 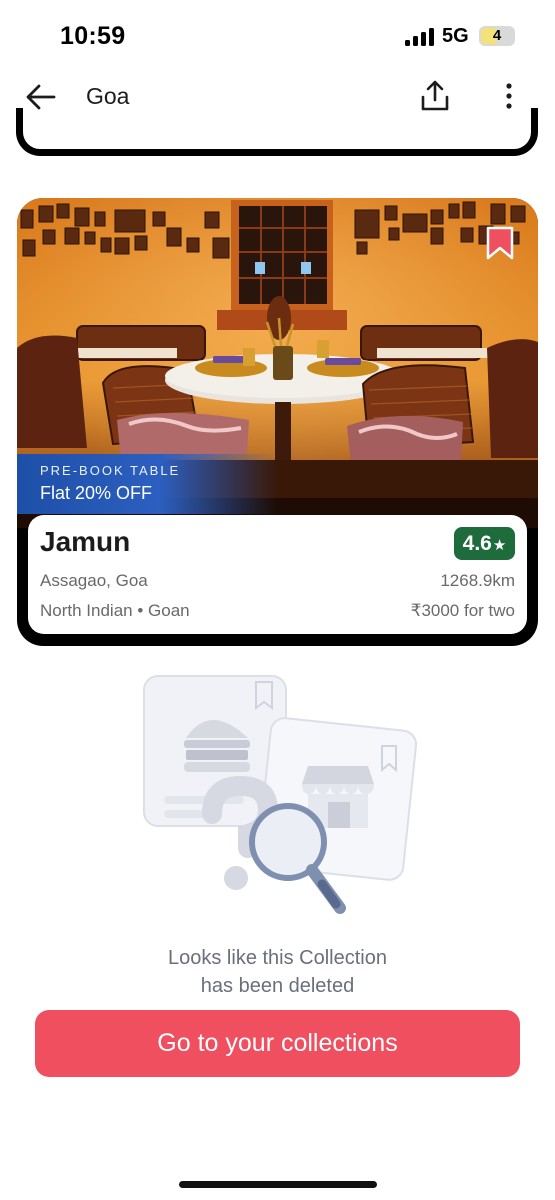 What do you see at coordinates (94, 580) in the screenshot?
I see `restaurant-location: Assagao, Goa` at bounding box center [94, 580].